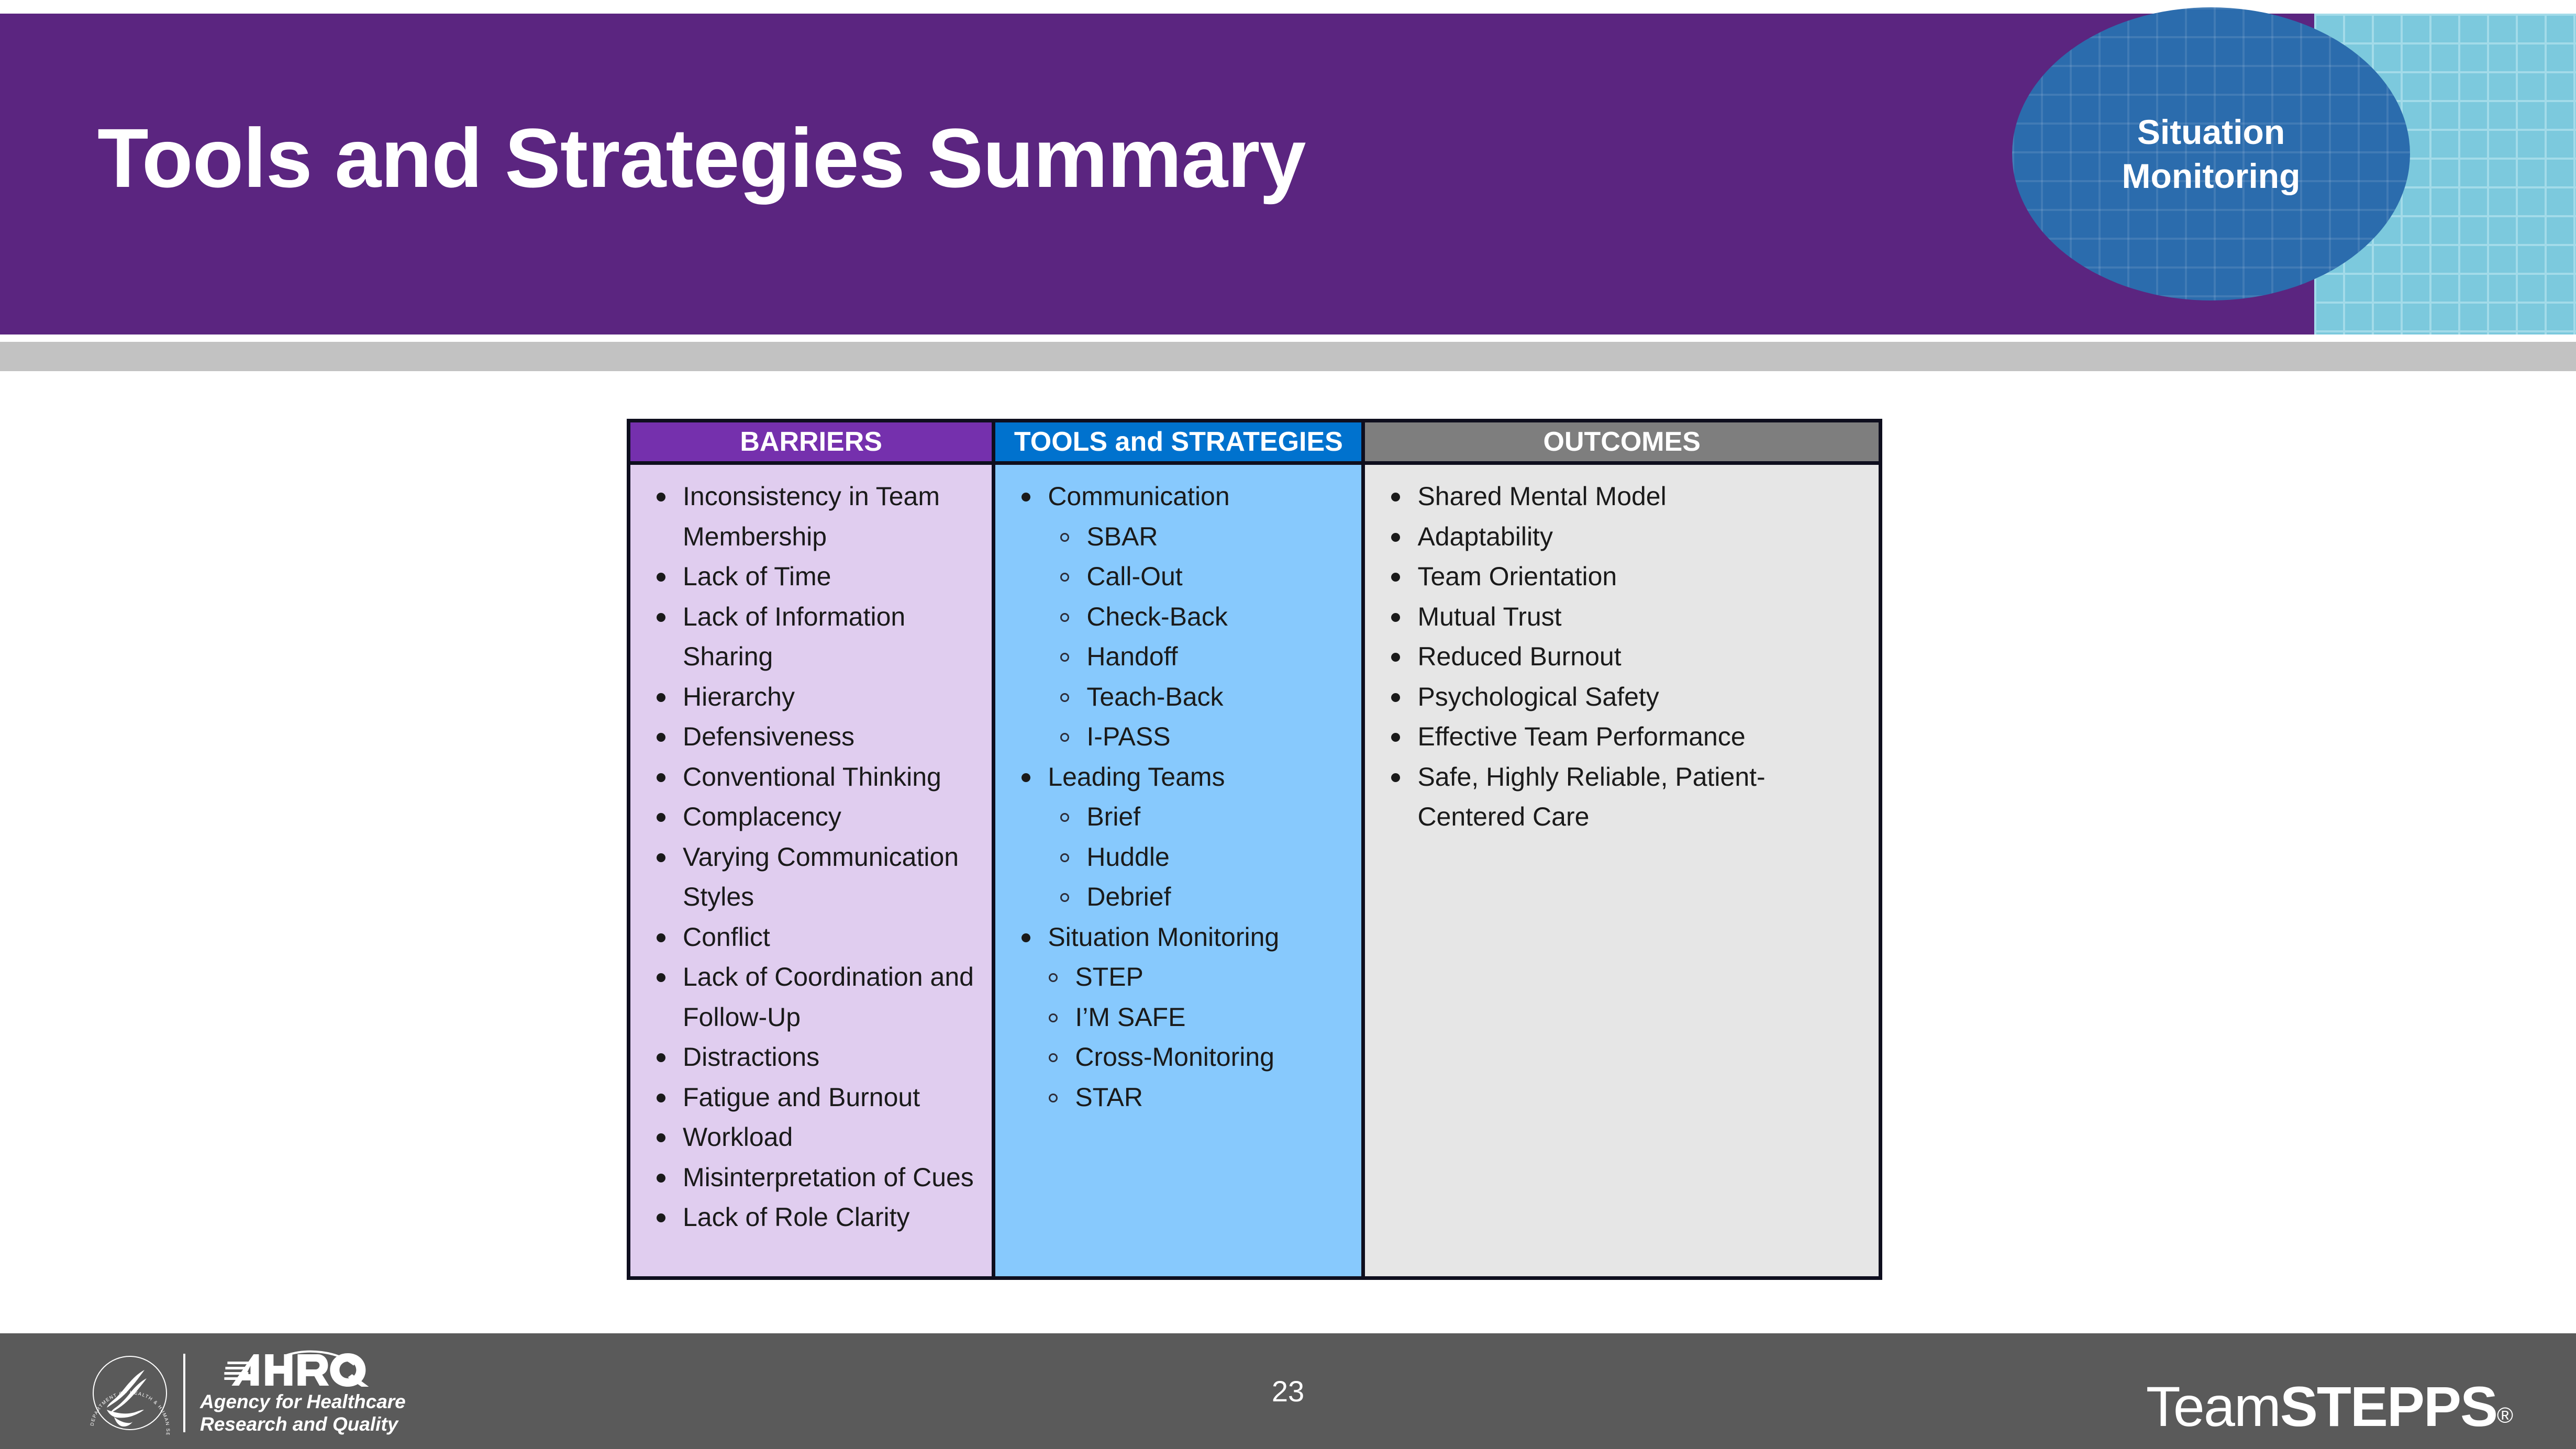 The image size is (2576, 1449). I want to click on column-header-barriers: BARRIERS, so click(811, 444).